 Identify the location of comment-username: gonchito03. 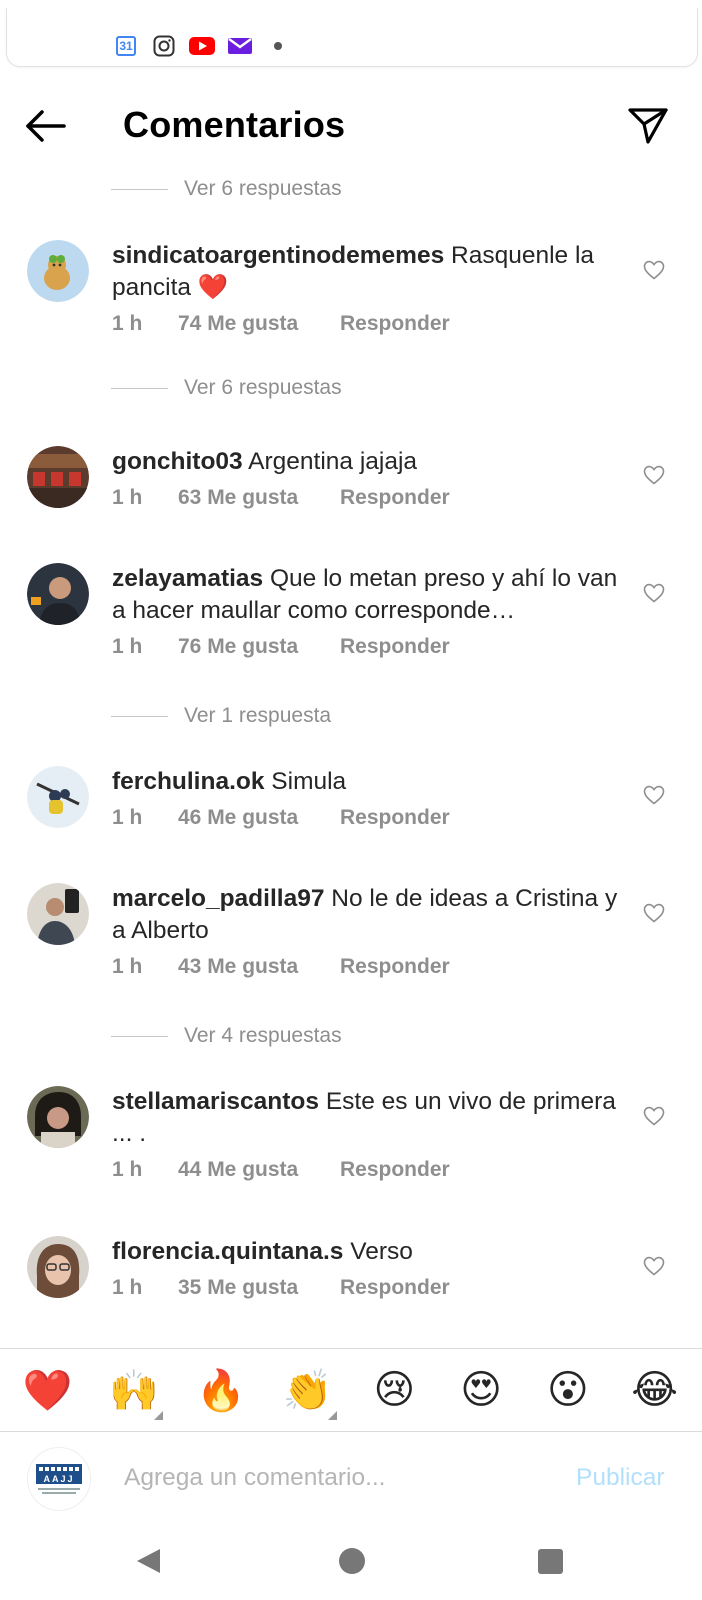
(177, 461).